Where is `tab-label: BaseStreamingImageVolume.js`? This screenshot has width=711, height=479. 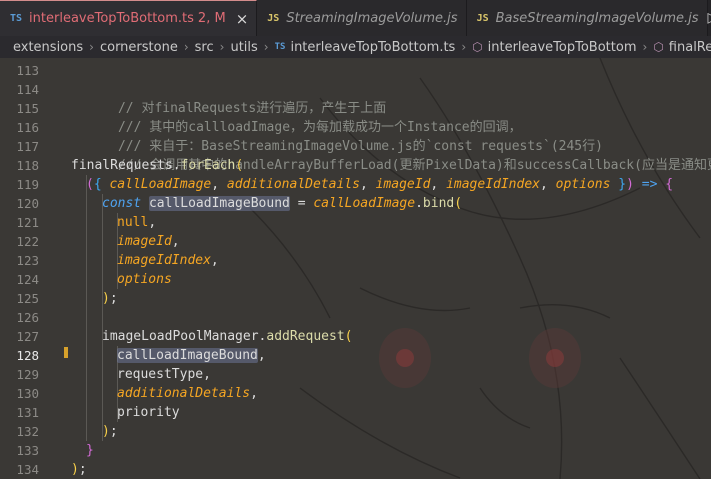
tab-label: BaseStreamingImageVolume.js is located at coordinates (597, 18).